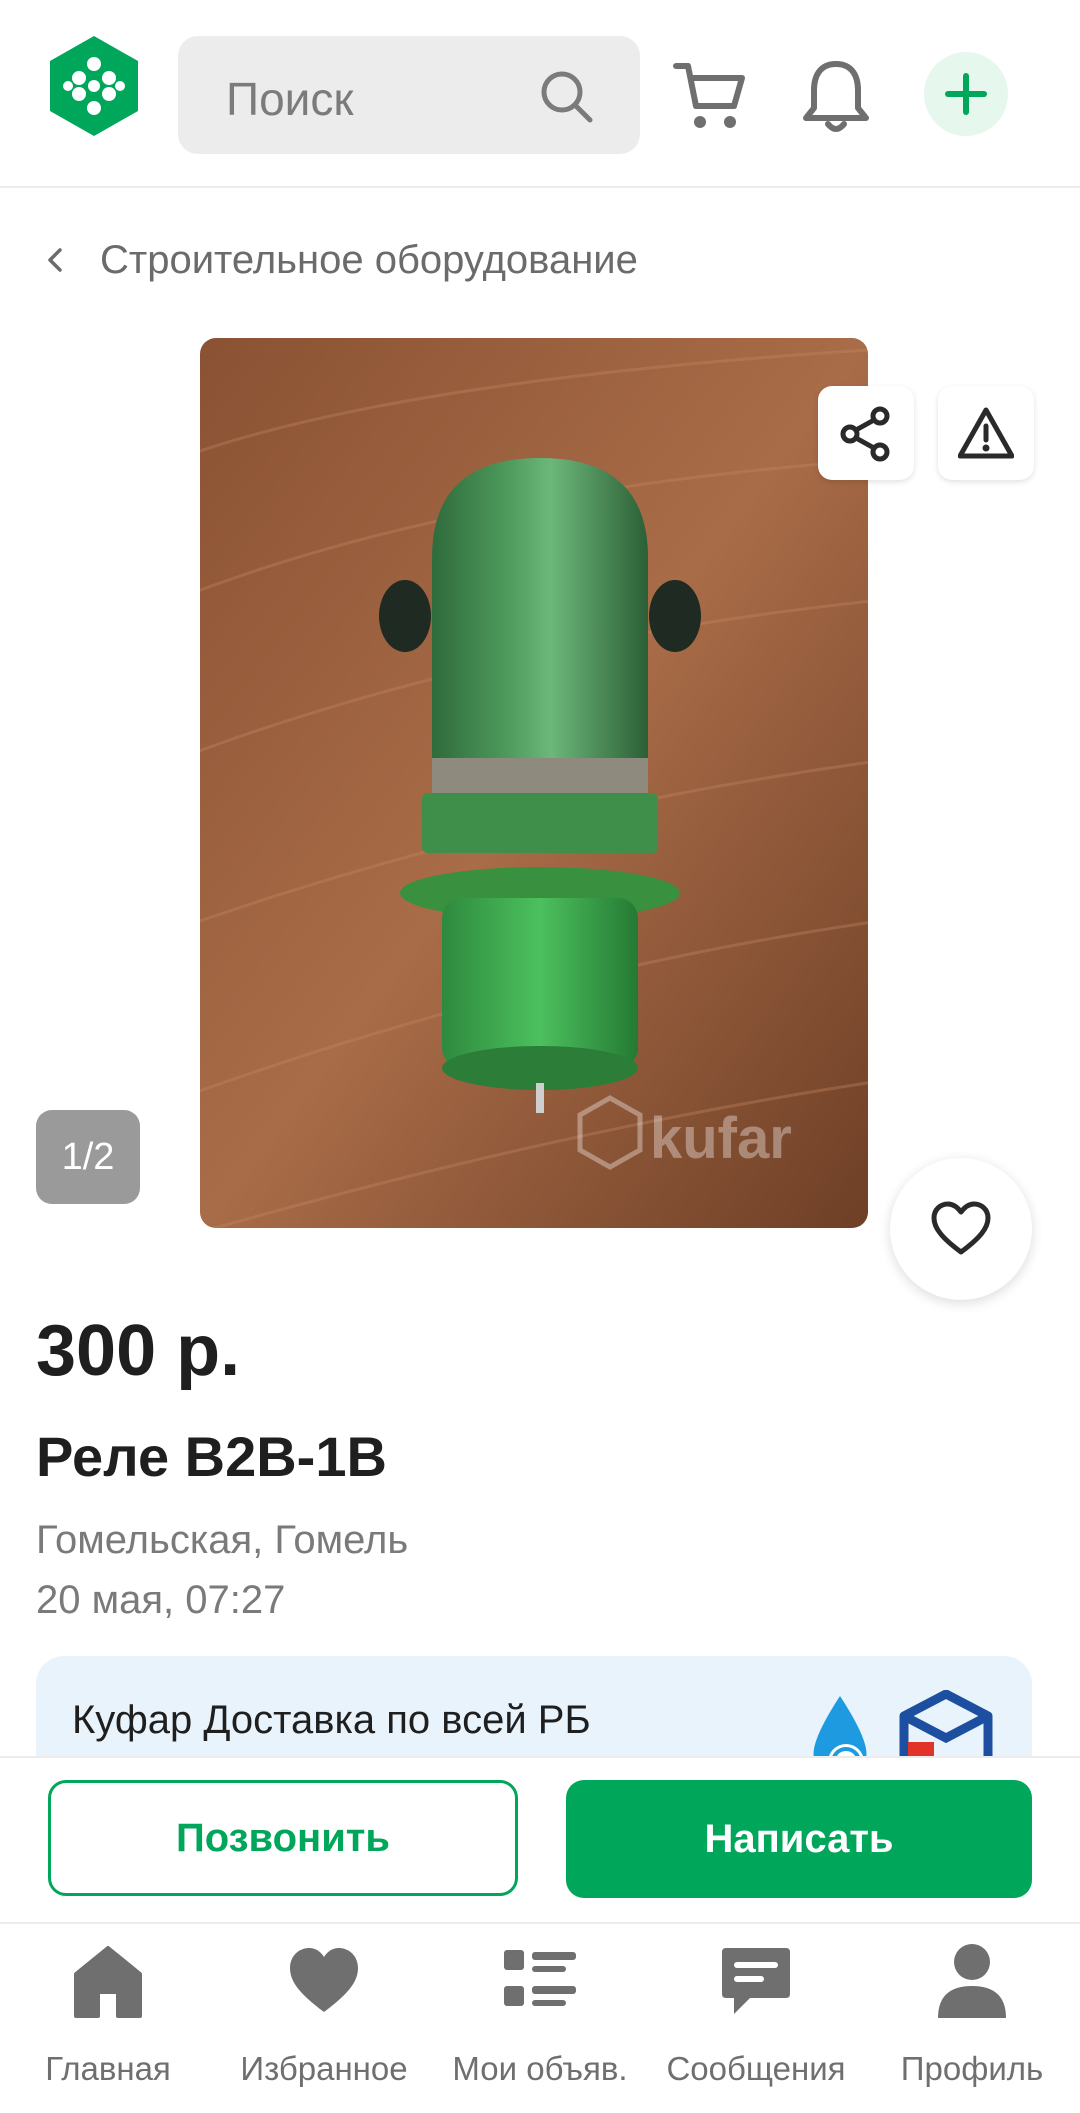 The height and width of the screenshot is (2113, 1080). I want to click on nav-item-messages: Сообщения, so click(756, 2022).